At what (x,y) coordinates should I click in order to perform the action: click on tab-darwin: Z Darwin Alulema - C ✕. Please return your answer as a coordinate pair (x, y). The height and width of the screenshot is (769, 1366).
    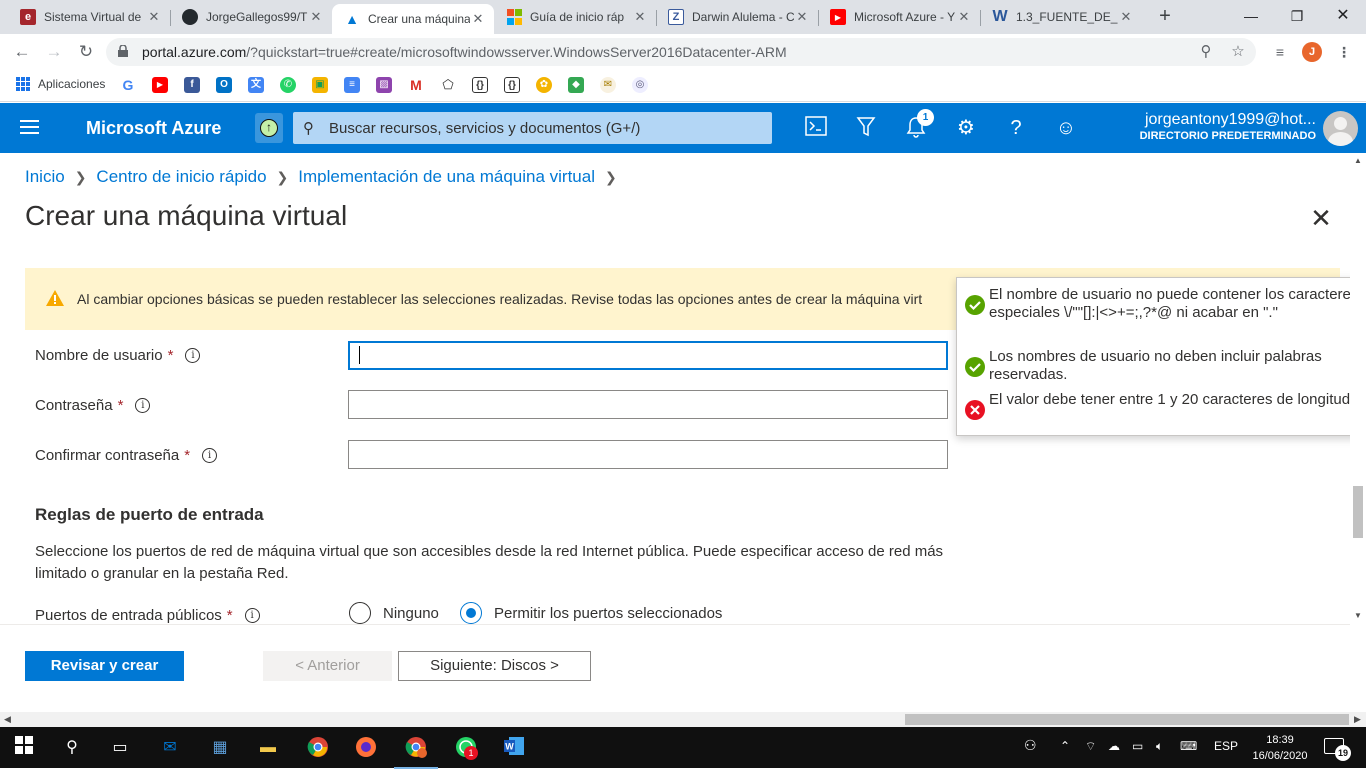
    Looking at the image, I should click on (737, 17).